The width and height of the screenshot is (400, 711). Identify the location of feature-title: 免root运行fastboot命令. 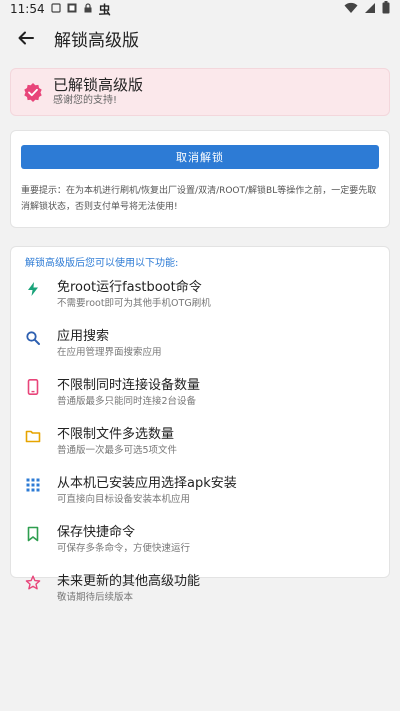
(129, 287).